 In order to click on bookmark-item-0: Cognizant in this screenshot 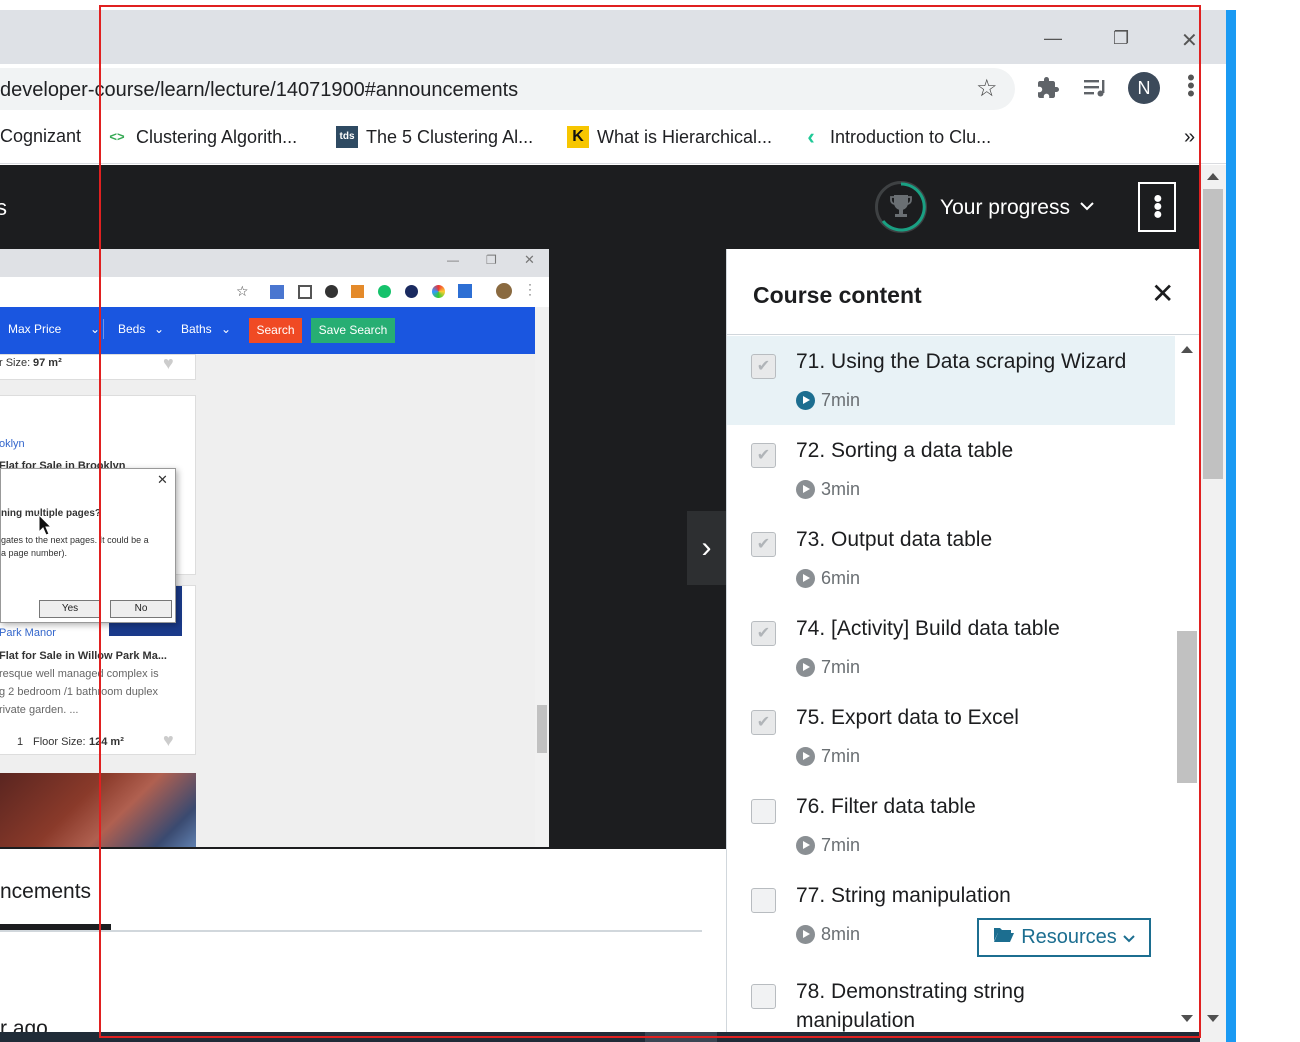, I will do `click(40, 136)`.